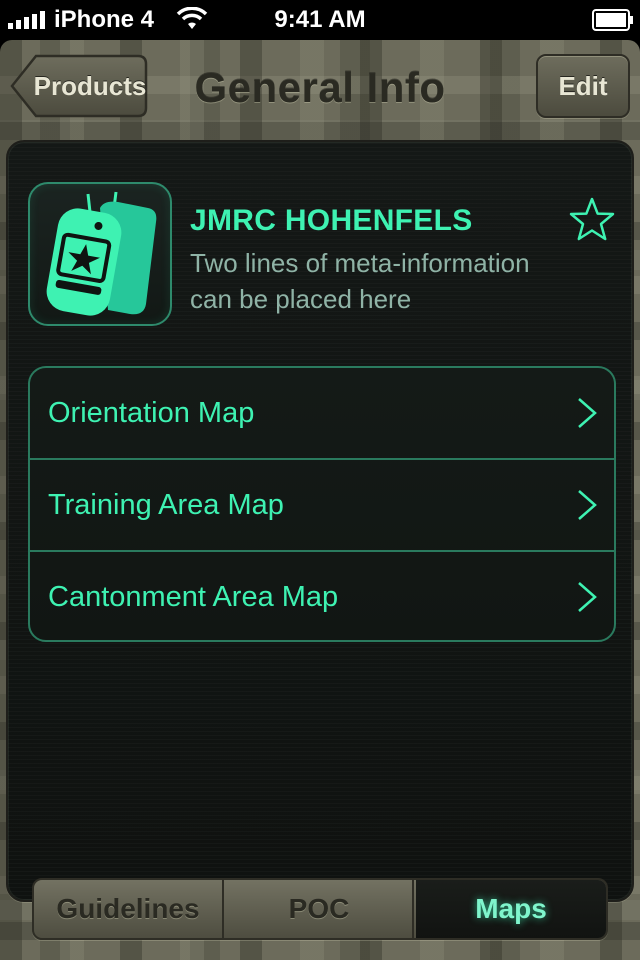 Image resolution: width=640 pixels, height=960 pixels. Describe the element at coordinates (612, 20) in the screenshot. I see `battery-icon` at that location.